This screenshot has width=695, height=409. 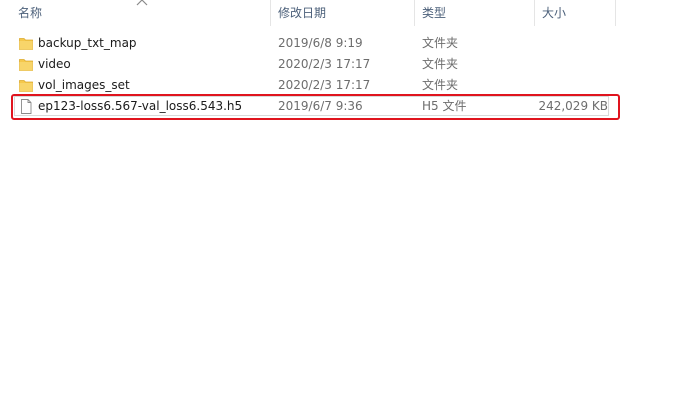 What do you see at coordinates (87, 43) in the screenshot?
I see `file-name: backup_txt_map` at bounding box center [87, 43].